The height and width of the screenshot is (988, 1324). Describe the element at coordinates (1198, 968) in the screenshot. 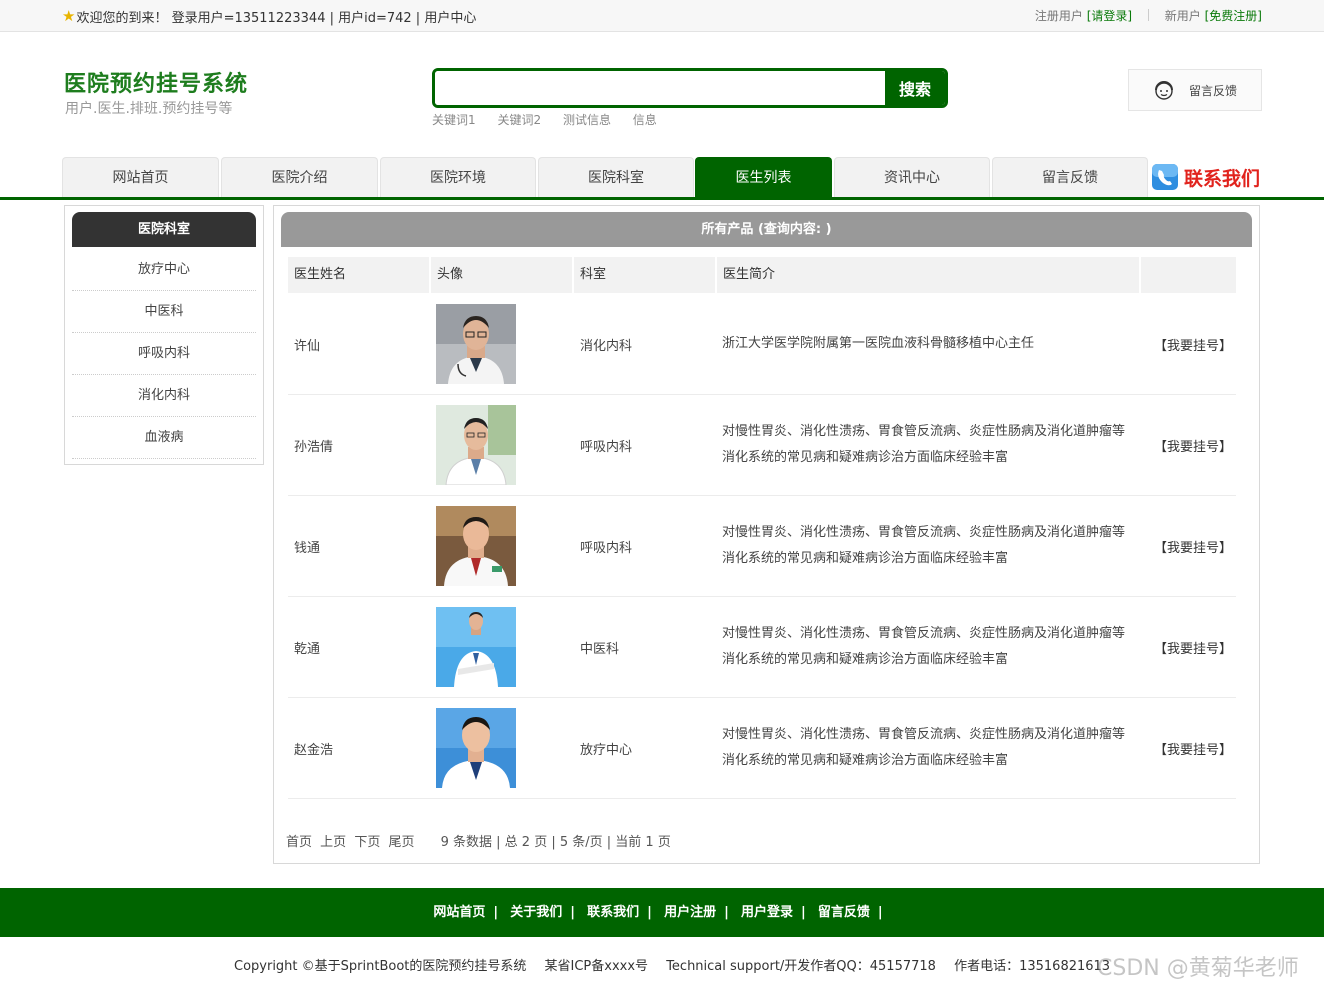

I see `watermark: CSDN @黄菊华老师` at that location.